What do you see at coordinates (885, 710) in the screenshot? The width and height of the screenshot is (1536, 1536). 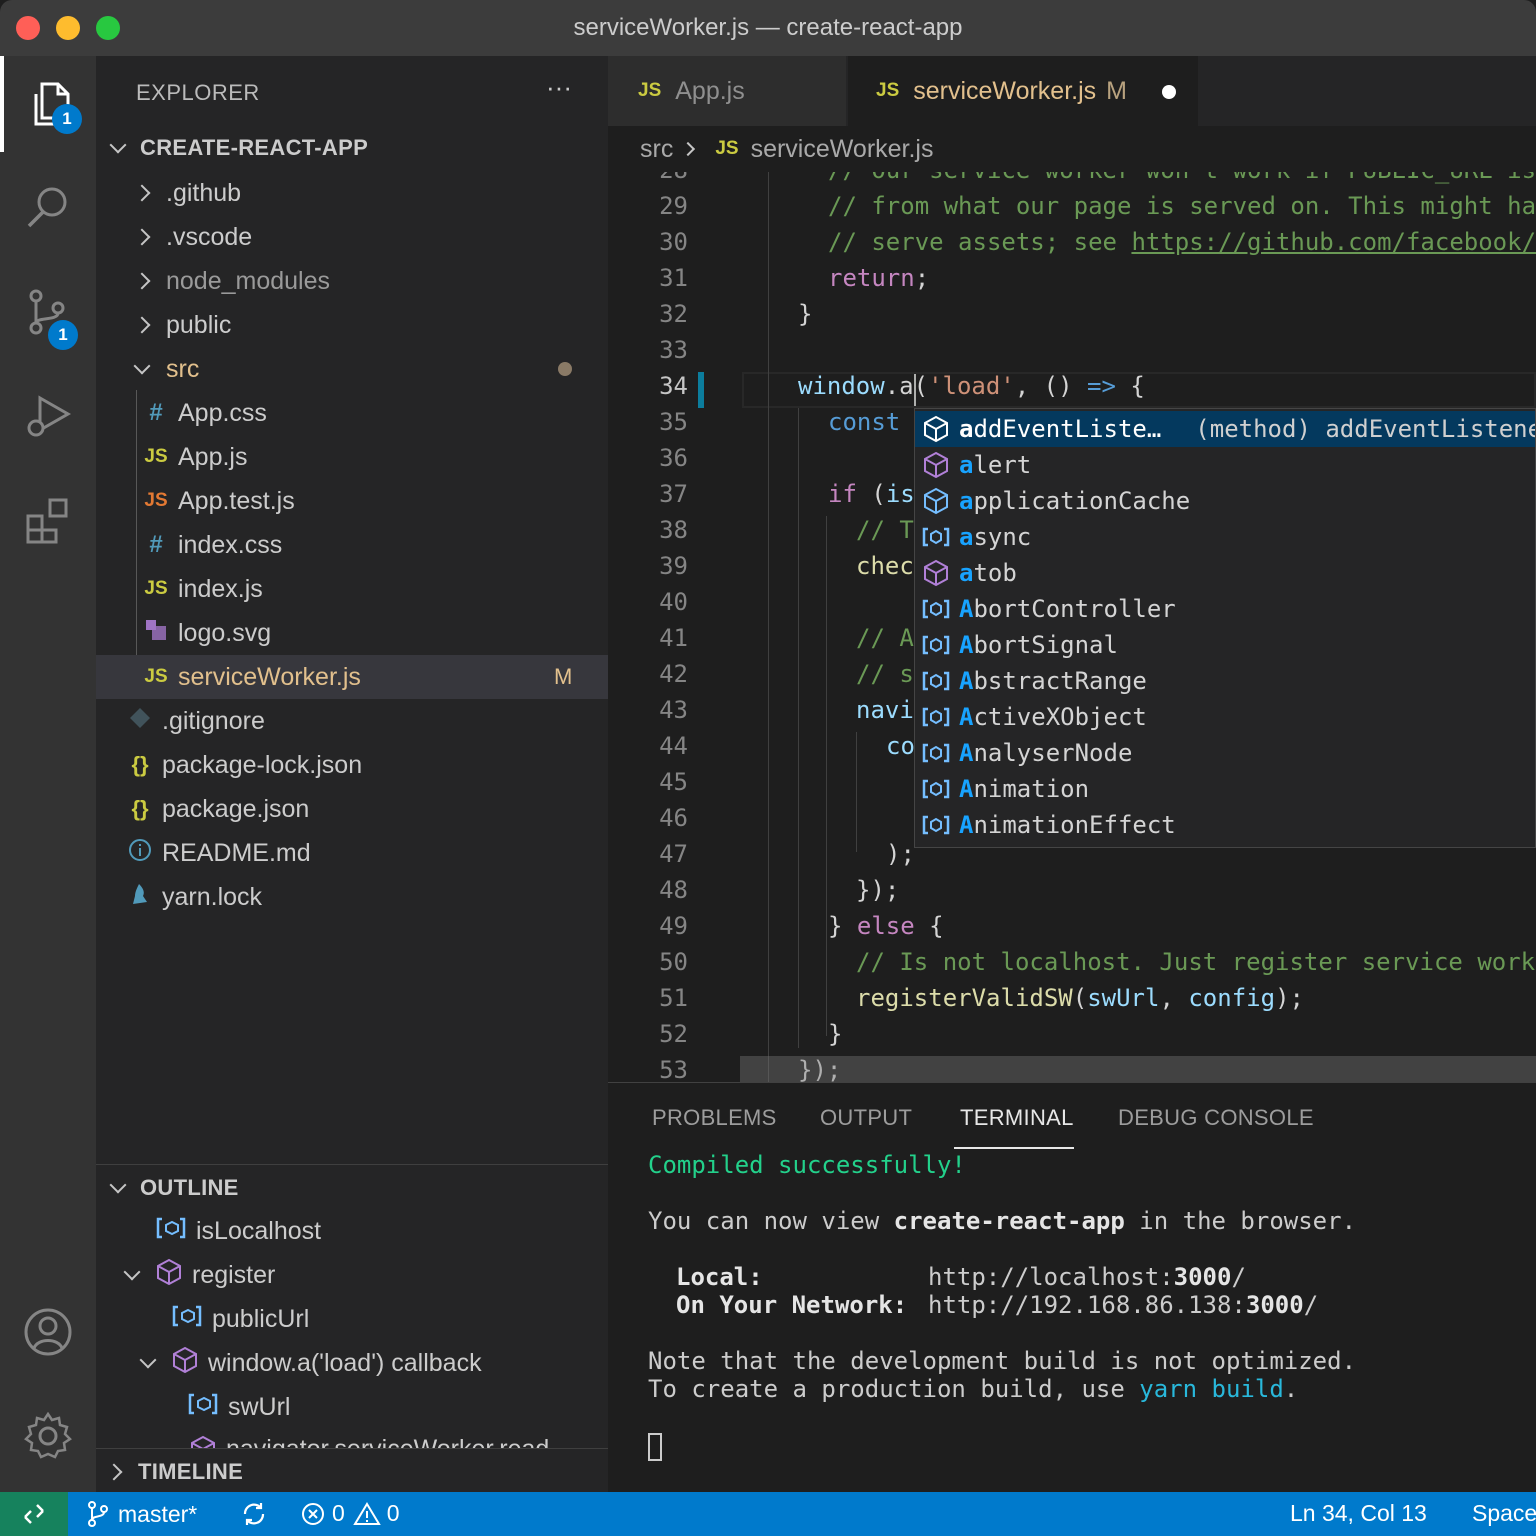 I see `code-line: navi` at bounding box center [885, 710].